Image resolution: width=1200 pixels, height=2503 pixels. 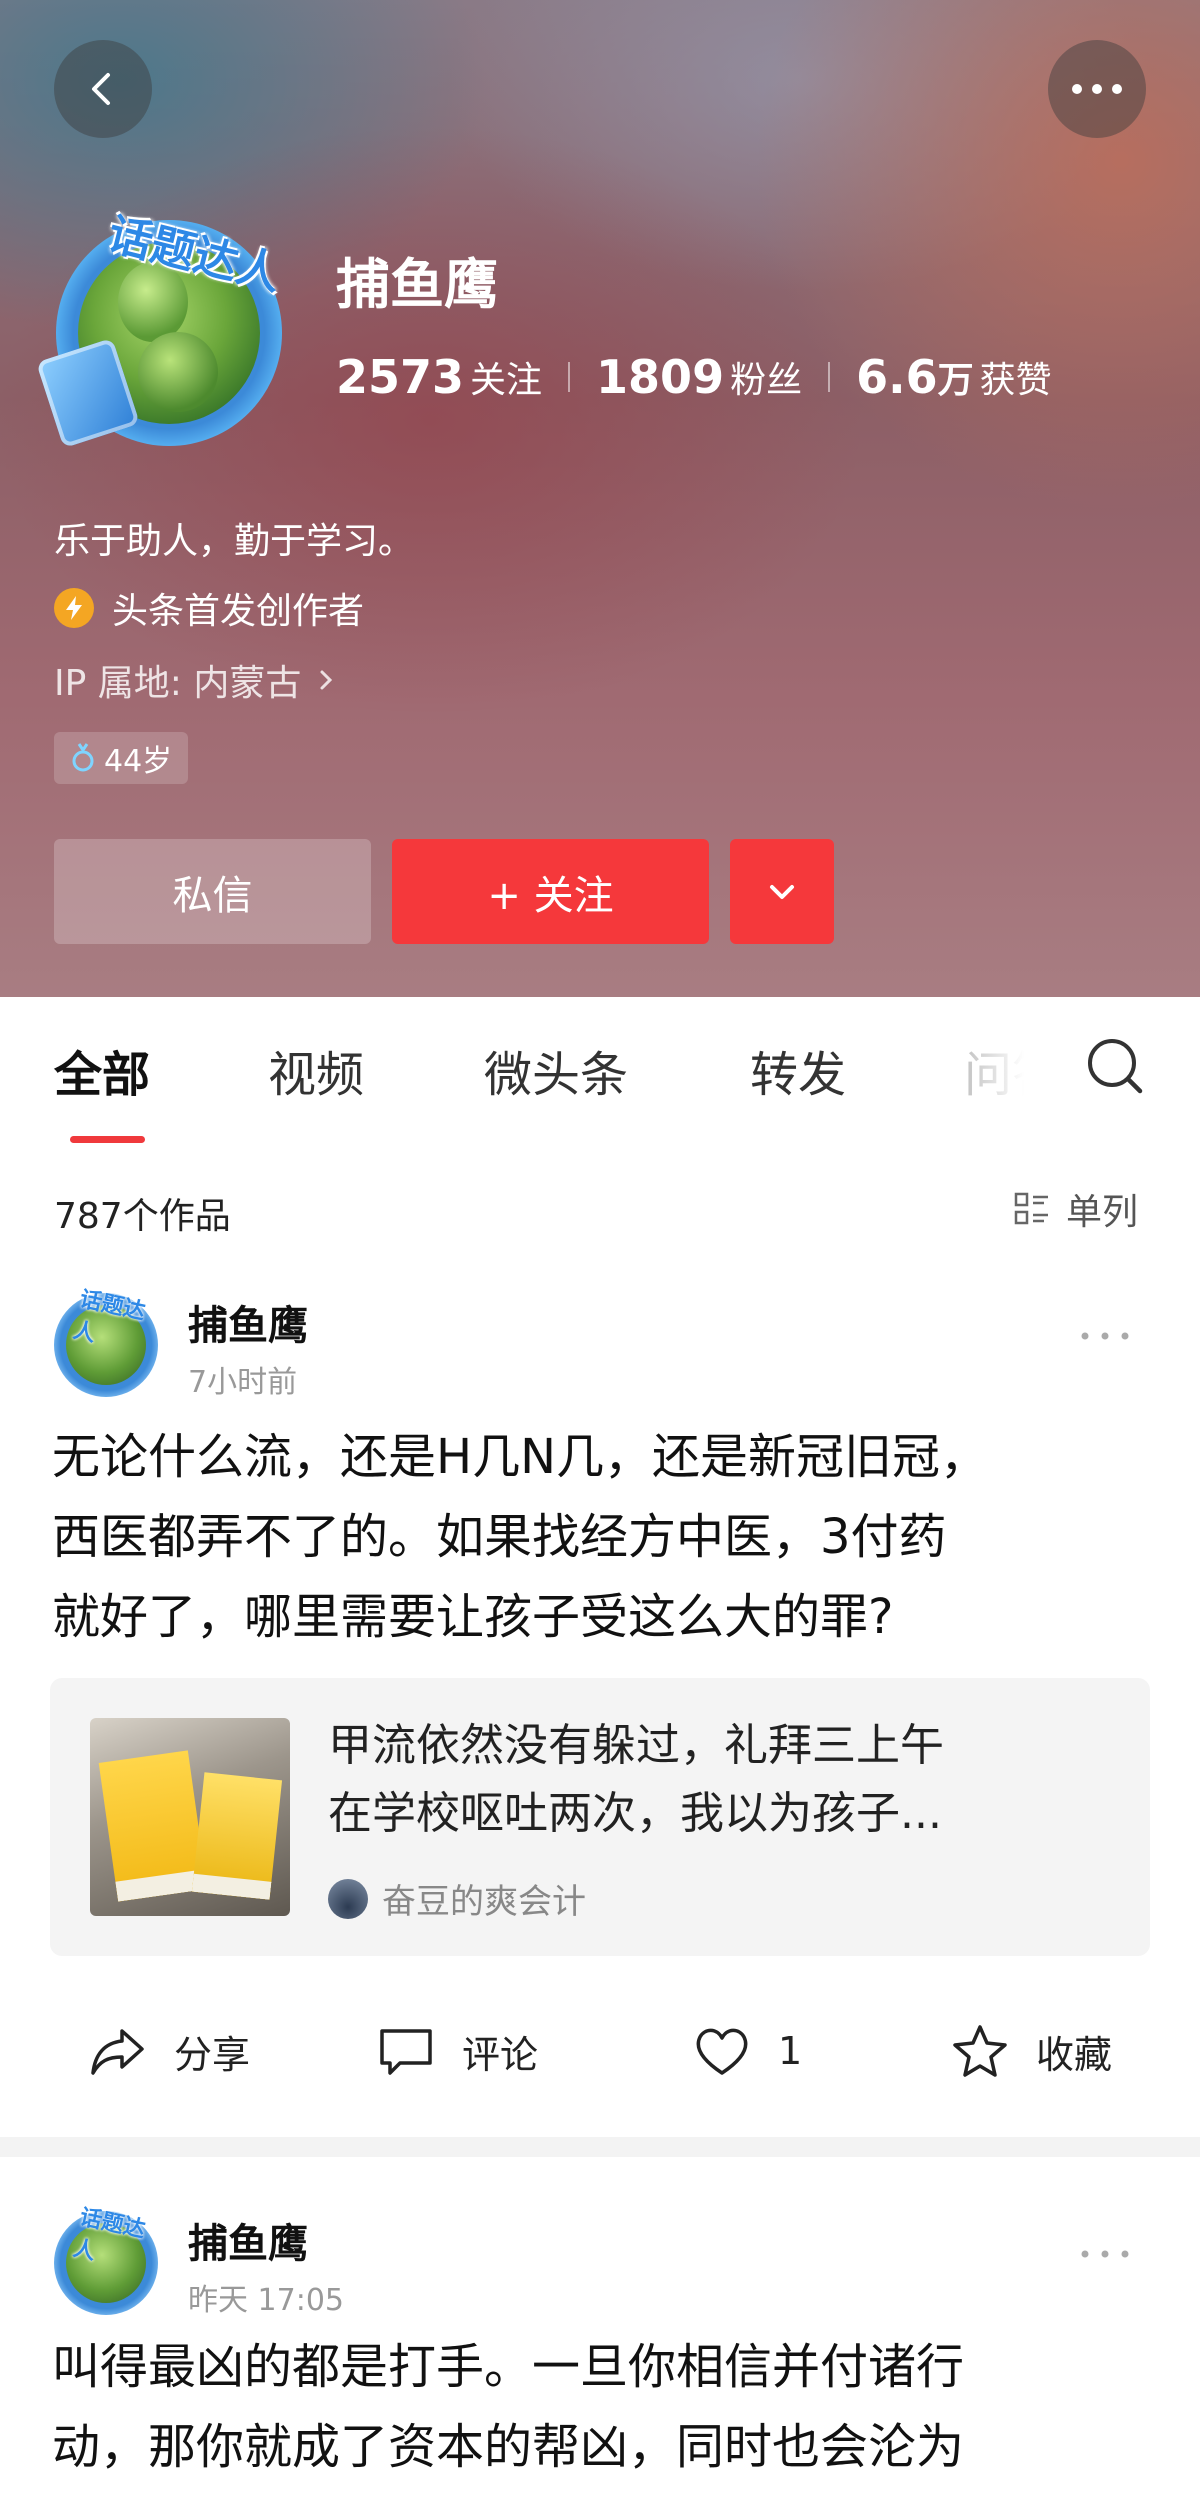 I want to click on comment-label: 评论, so click(x=500, y=2054).